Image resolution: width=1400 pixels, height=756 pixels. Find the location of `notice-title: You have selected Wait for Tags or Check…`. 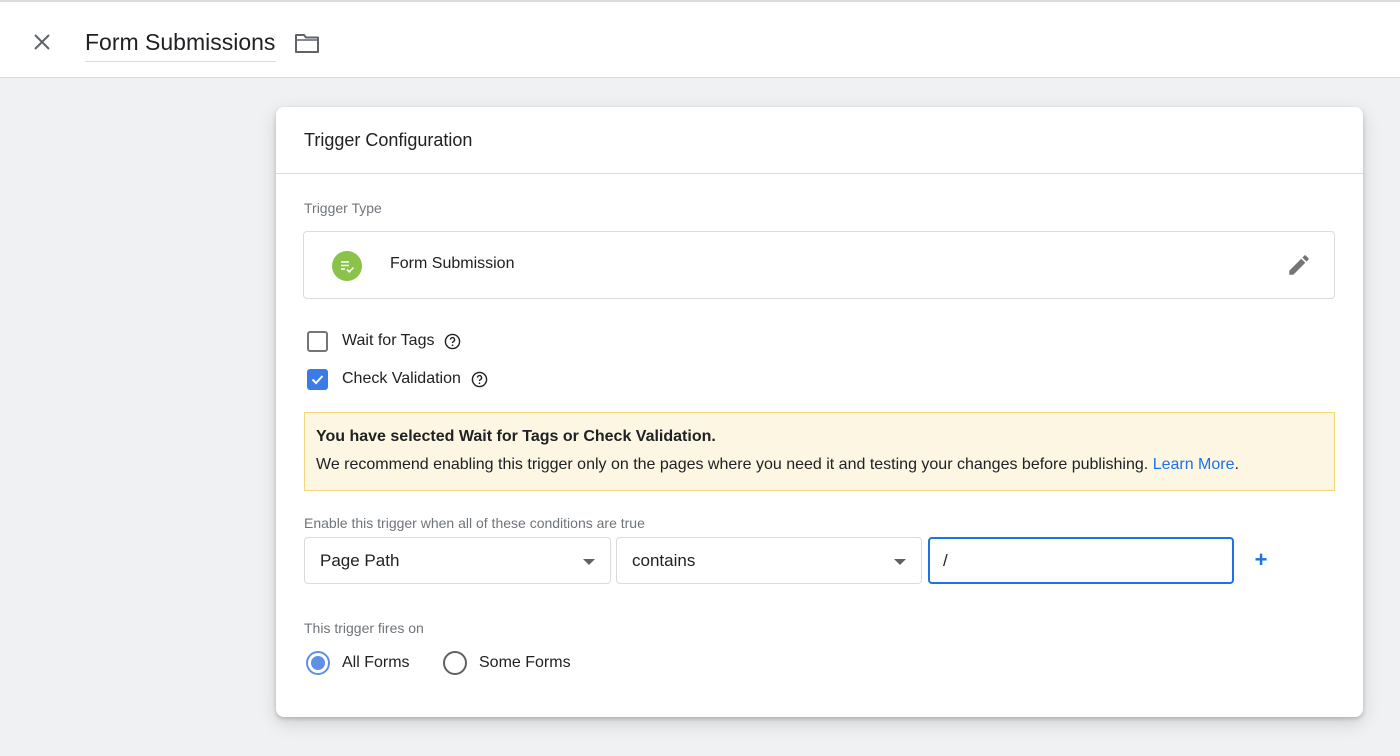

notice-title: You have selected Wait for Tags or Check… is located at coordinates (516, 436).